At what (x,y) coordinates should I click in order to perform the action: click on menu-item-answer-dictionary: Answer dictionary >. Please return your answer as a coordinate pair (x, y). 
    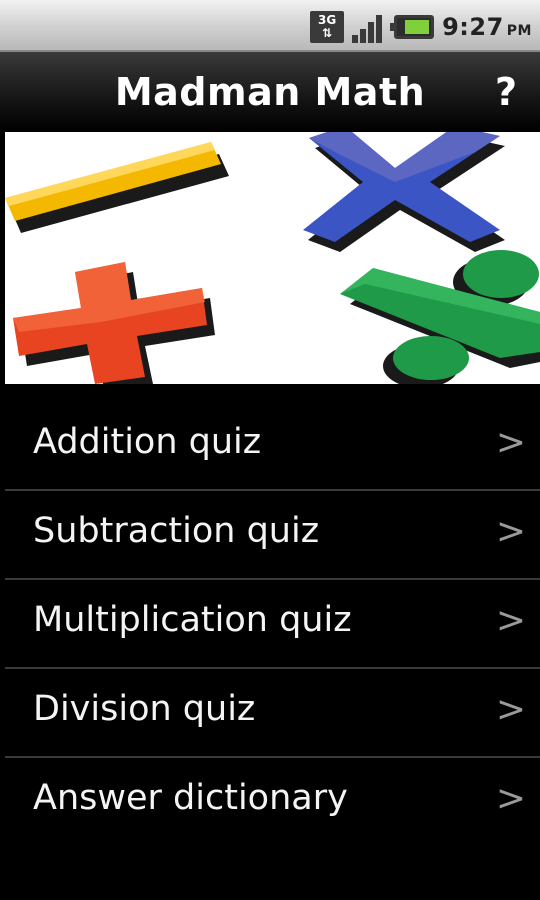
    Looking at the image, I should click on (270, 800).